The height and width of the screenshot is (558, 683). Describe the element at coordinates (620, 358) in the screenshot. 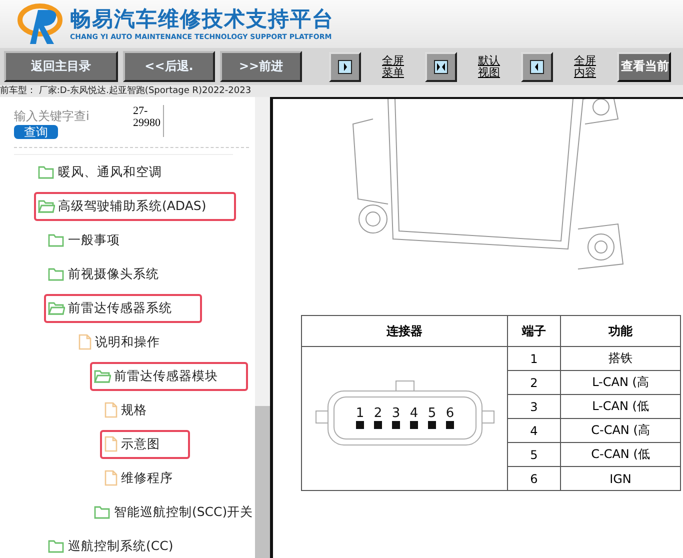

I see `table-cell: 搭铁` at that location.